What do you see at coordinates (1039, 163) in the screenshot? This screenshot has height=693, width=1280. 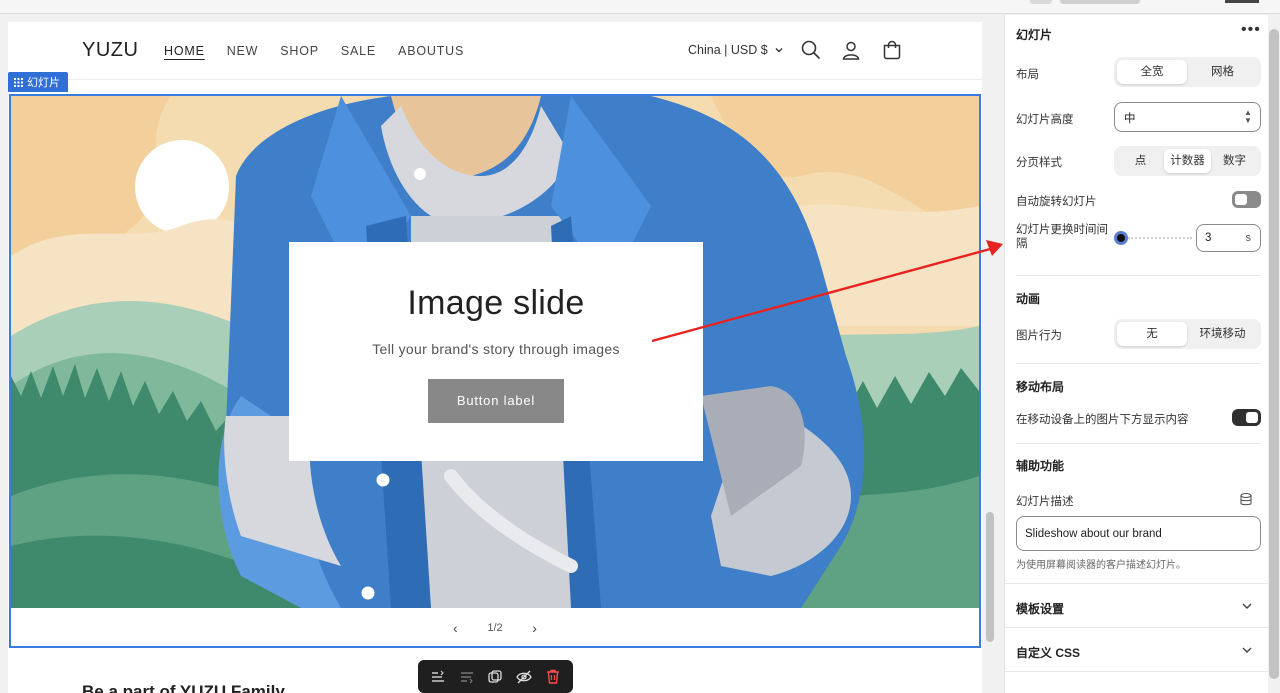 I see `pagination-label: 分页样式` at bounding box center [1039, 163].